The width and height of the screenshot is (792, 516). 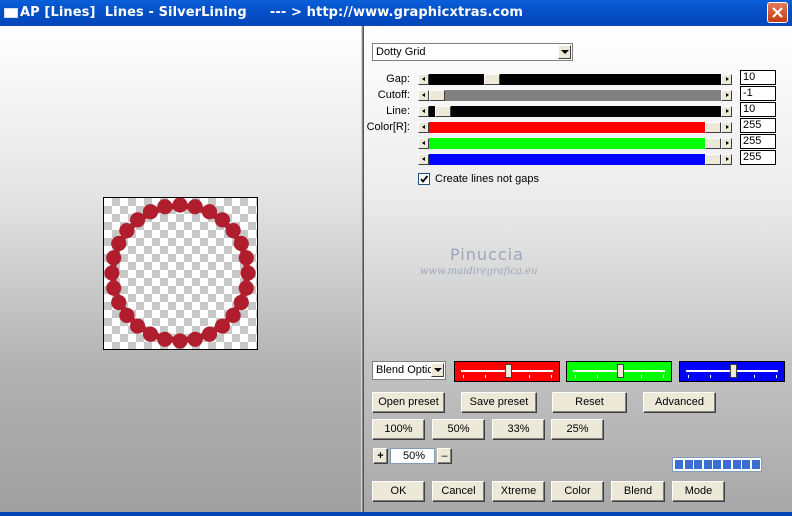 I want to click on watermark-name: Pinuccia, so click(x=487, y=254).